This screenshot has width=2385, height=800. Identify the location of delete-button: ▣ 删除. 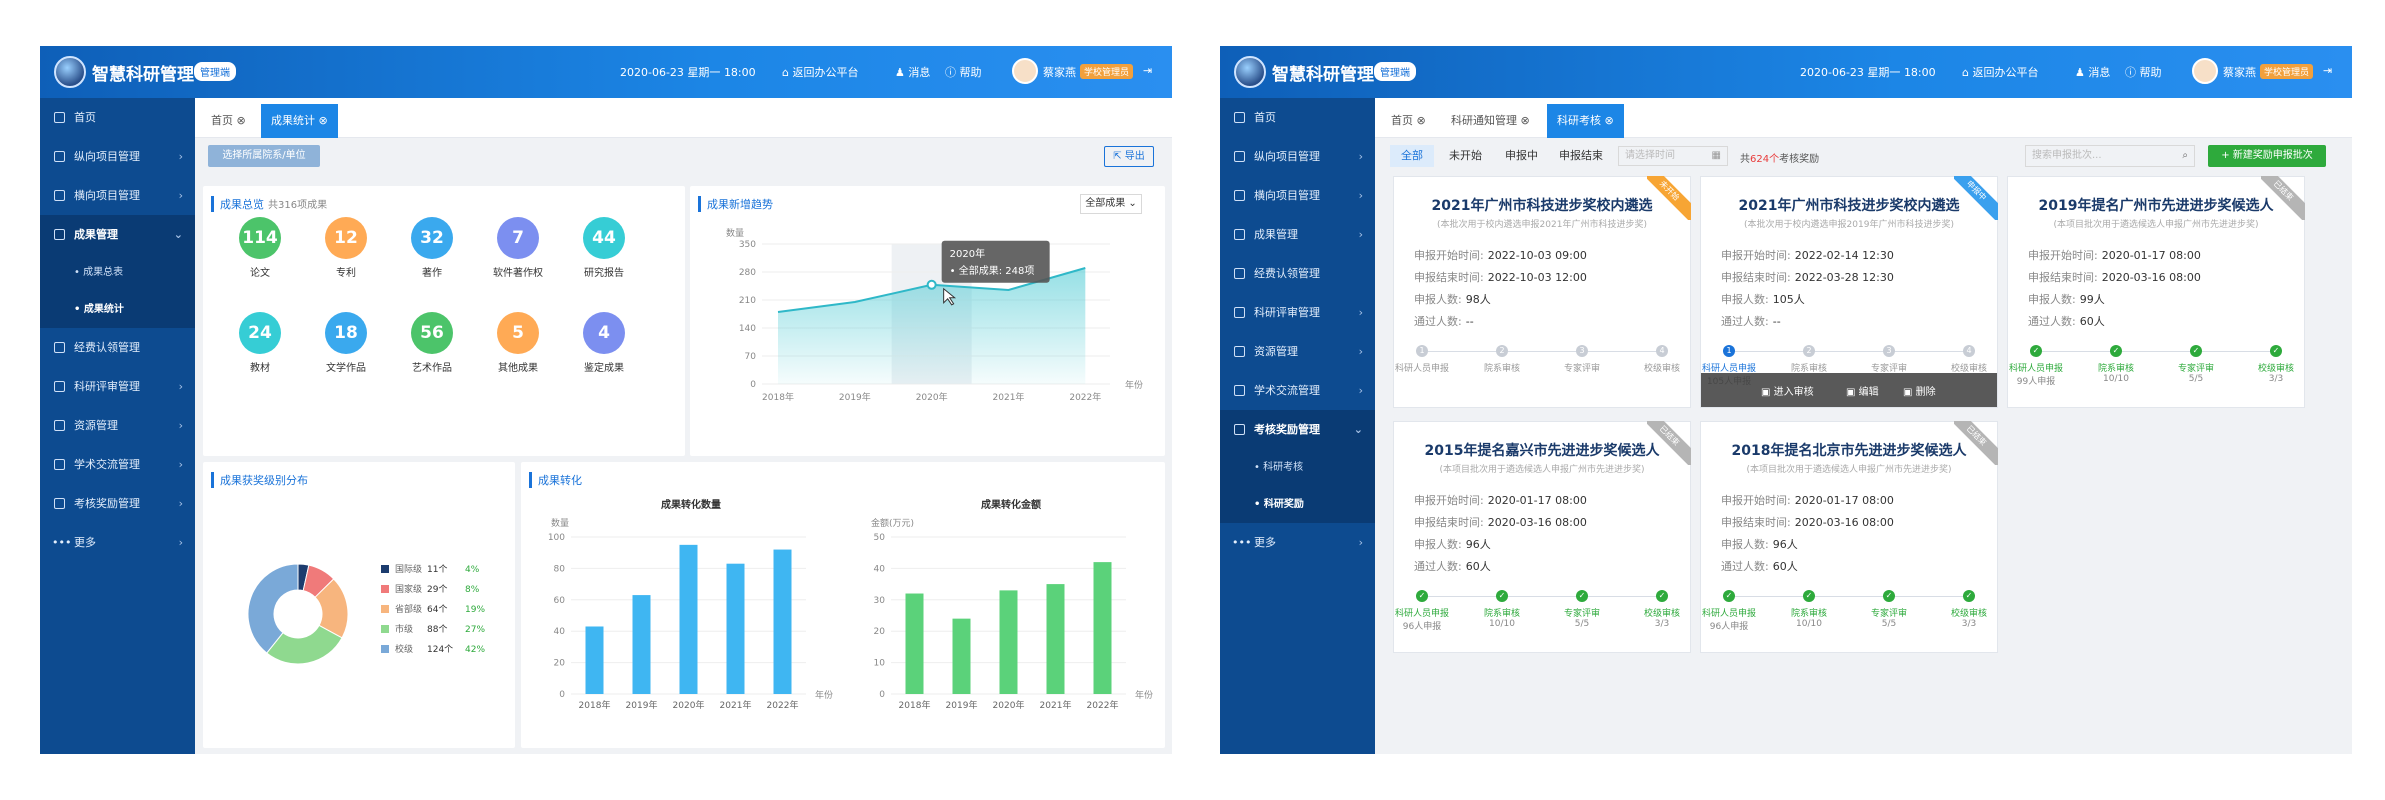
(1919, 390).